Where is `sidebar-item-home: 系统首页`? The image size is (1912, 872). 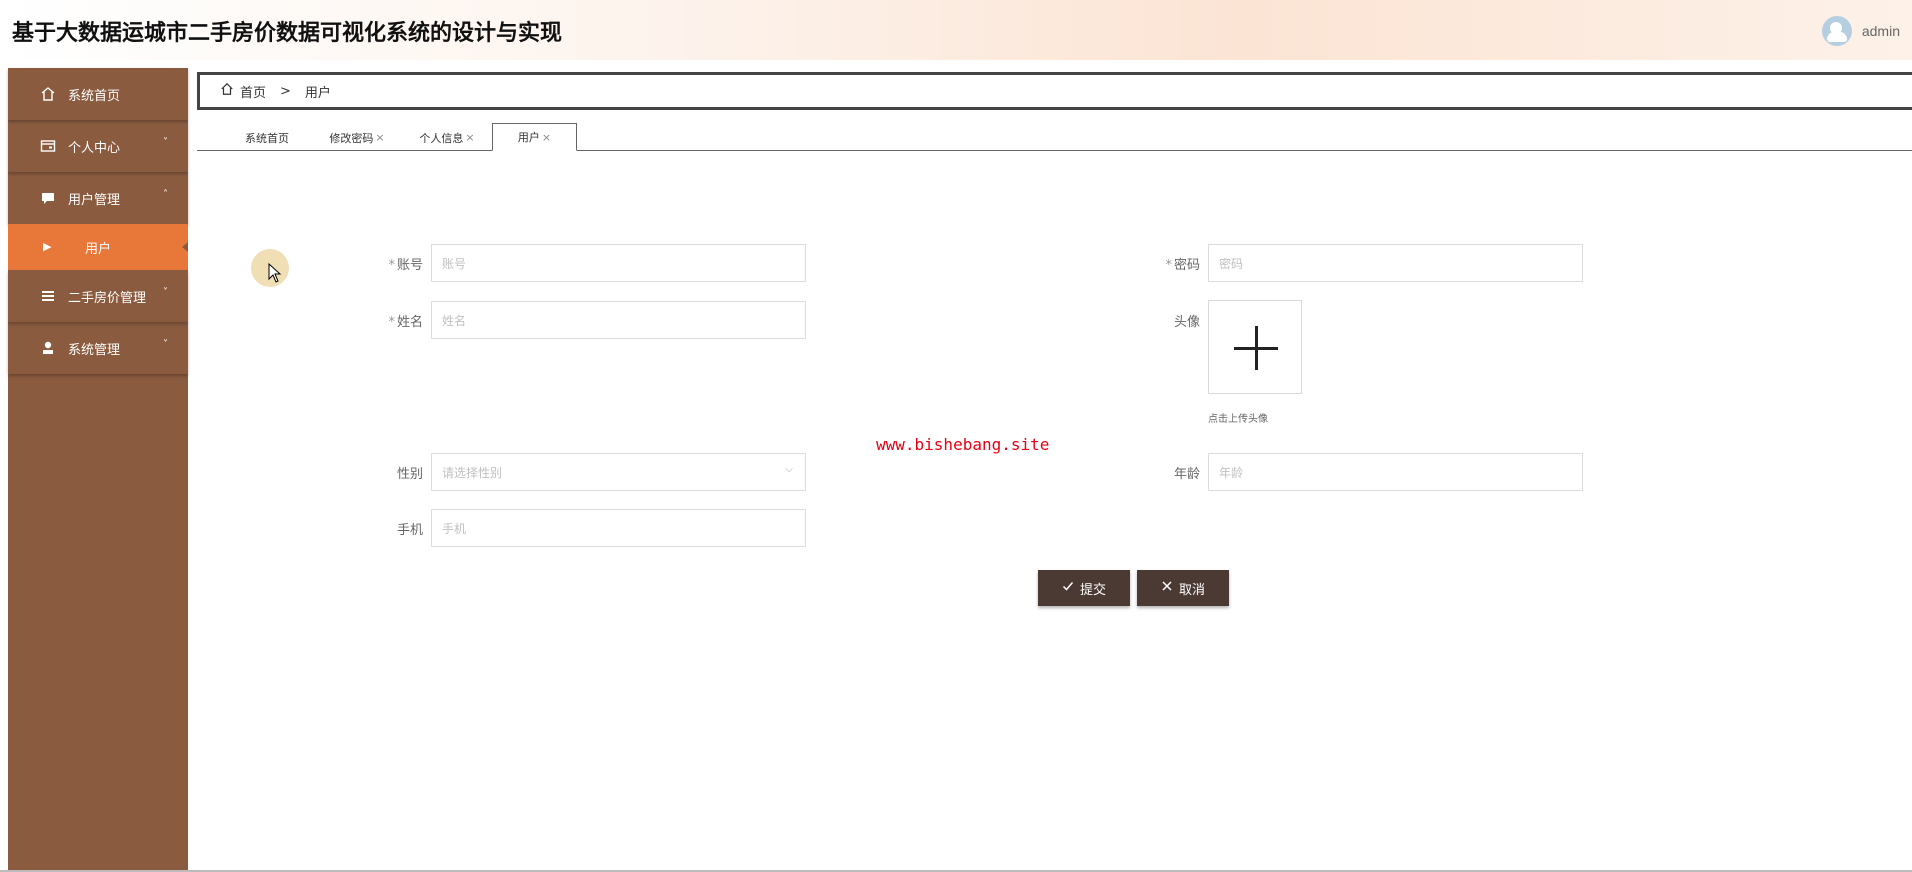
sidebar-item-home: 系统首页 is located at coordinates (98, 94).